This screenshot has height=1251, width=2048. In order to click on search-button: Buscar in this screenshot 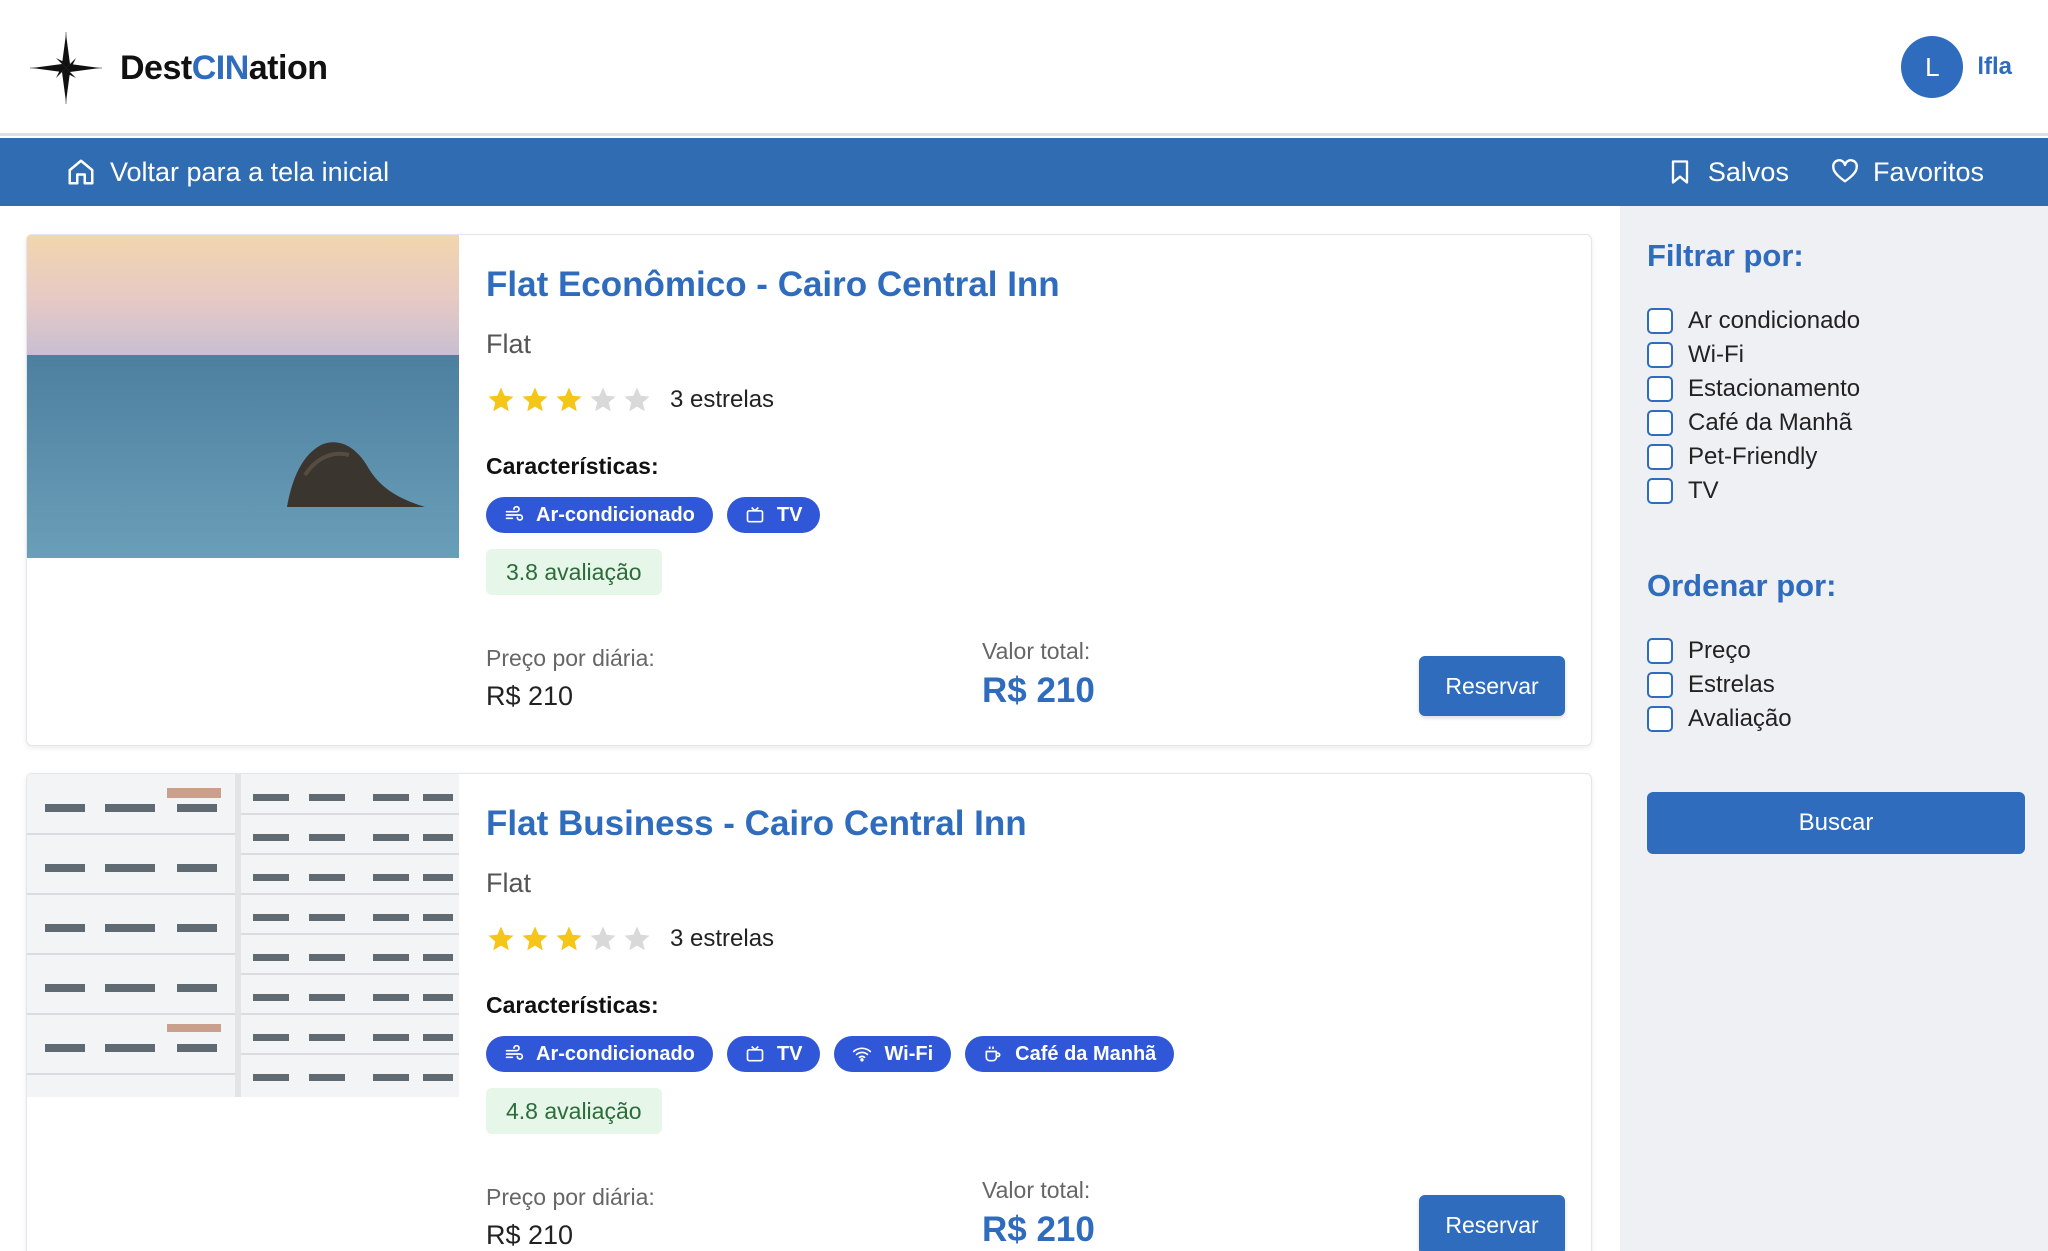, I will do `click(1836, 823)`.